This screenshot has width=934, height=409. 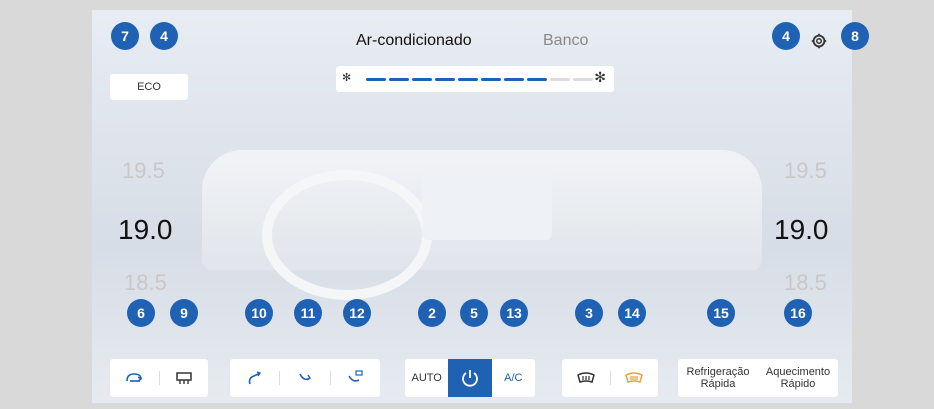 I want to click on callout-badge-4-left: 4, so click(x=164, y=36).